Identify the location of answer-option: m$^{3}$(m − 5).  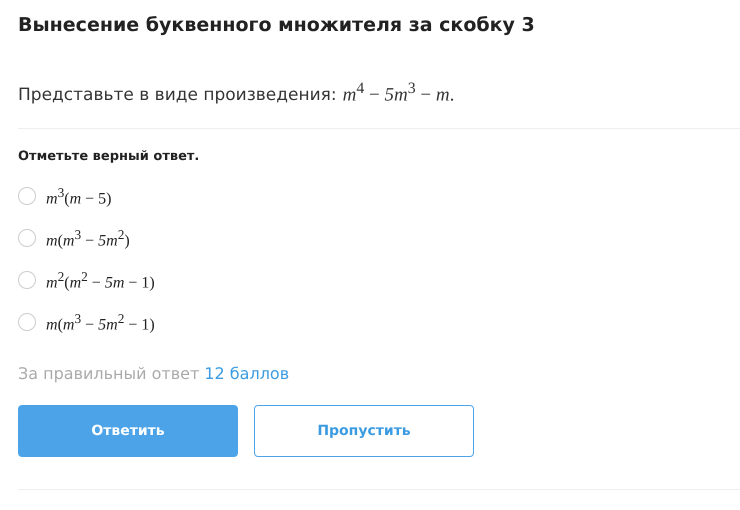
(79, 196).